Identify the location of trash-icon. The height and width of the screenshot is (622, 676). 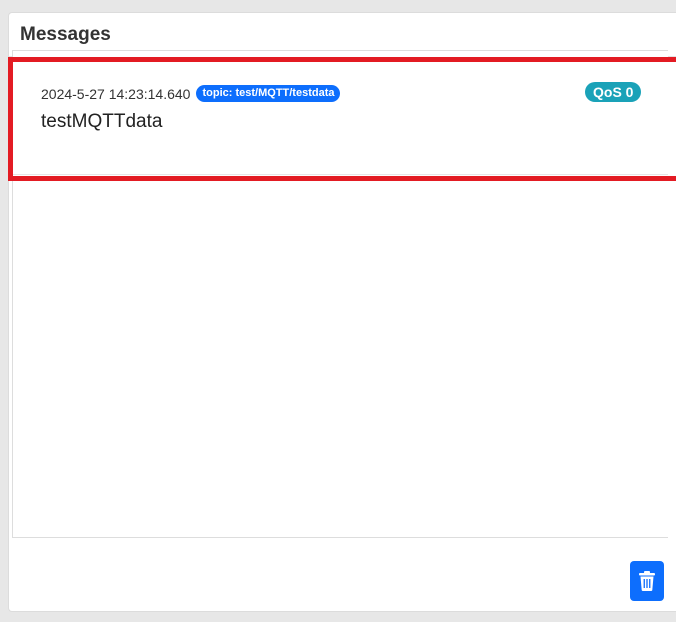
(647, 581).